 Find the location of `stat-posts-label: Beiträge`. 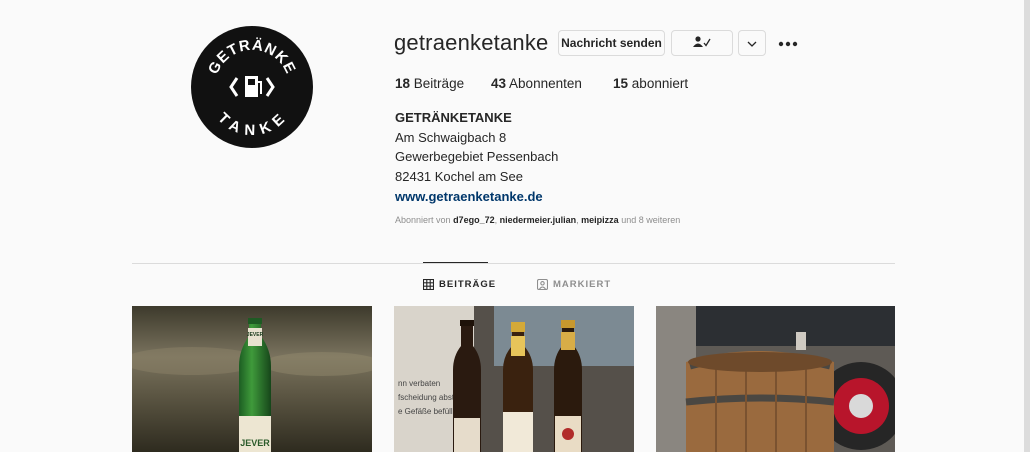

stat-posts-label: Beiträge is located at coordinates (439, 83).